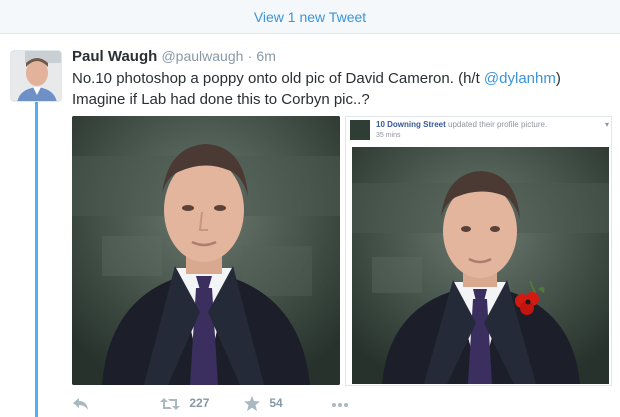 The image size is (620, 417). What do you see at coordinates (222, 406) in the screenshot?
I see `tweet-actions: 227 54` at bounding box center [222, 406].